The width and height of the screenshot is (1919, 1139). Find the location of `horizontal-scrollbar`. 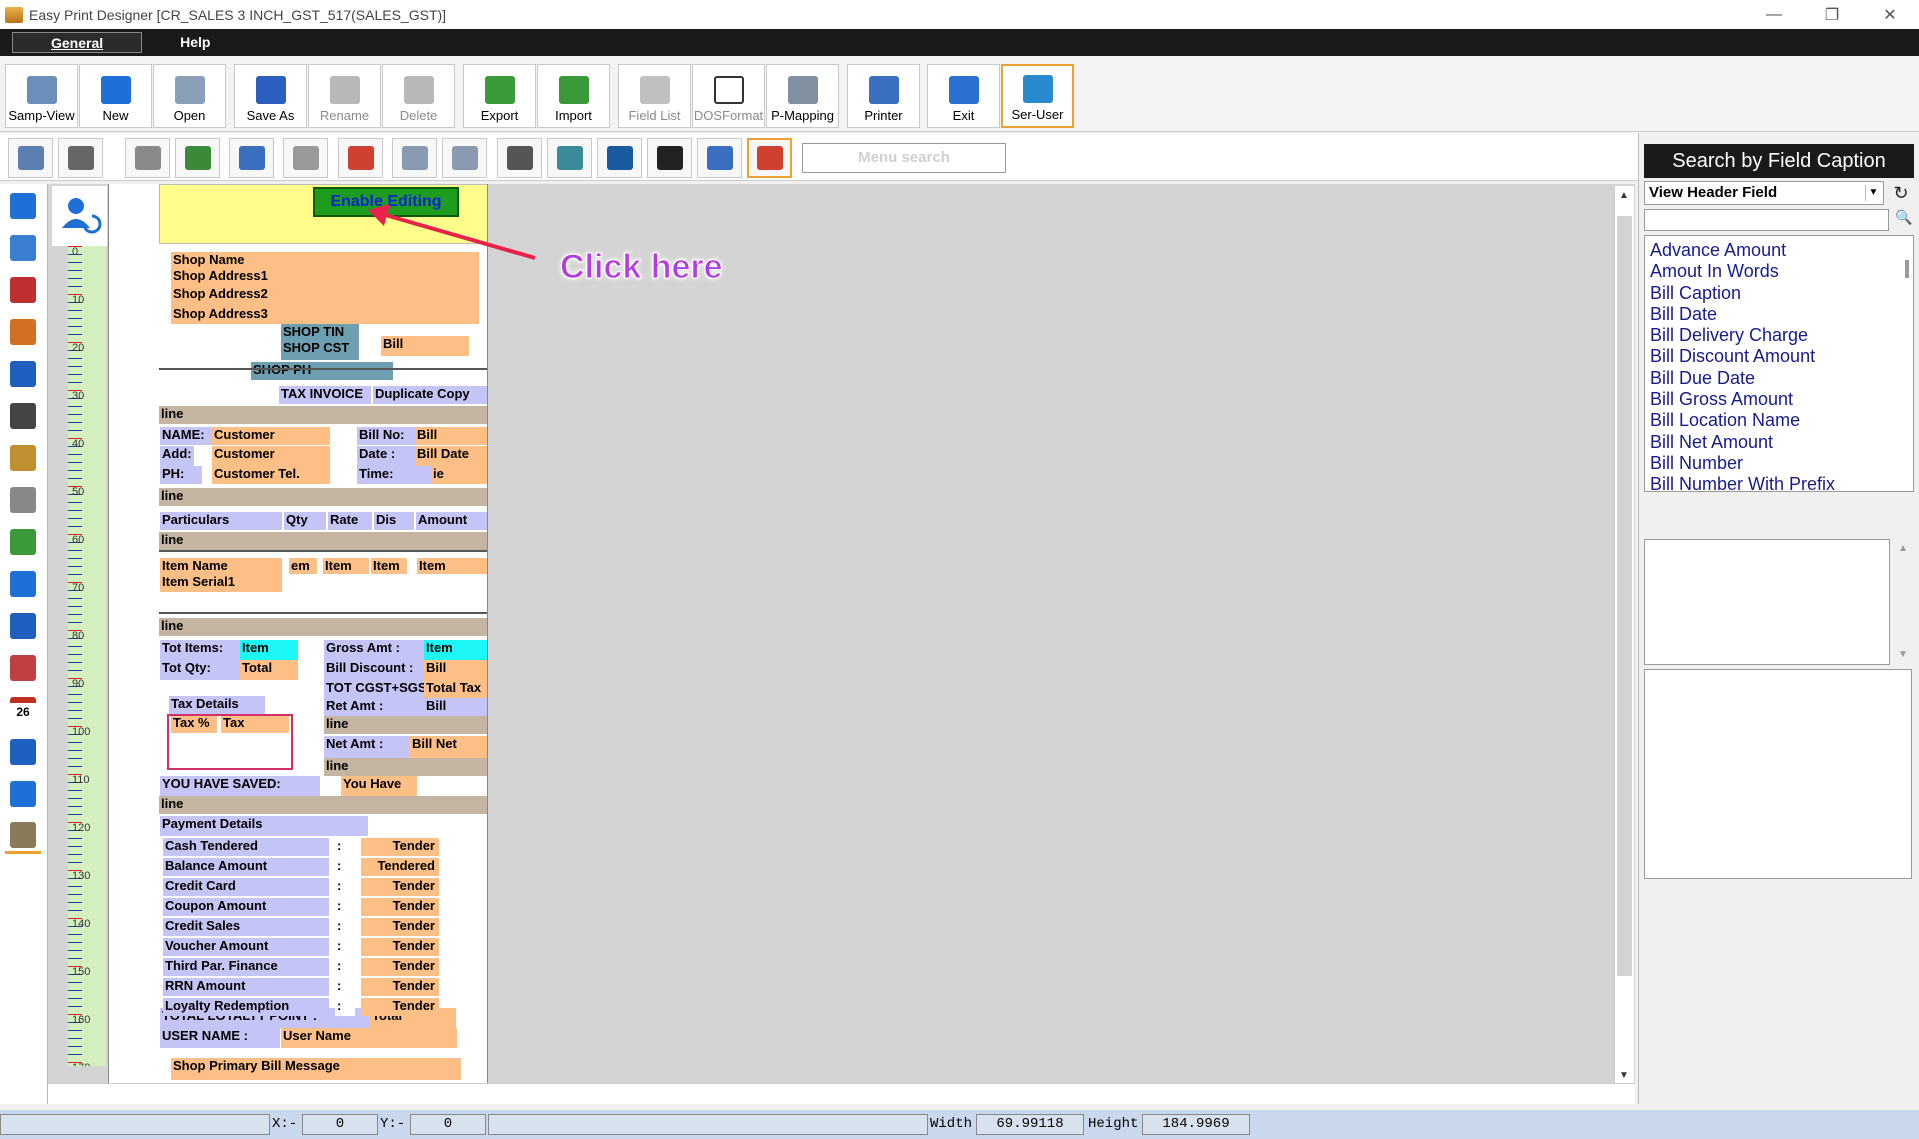

horizontal-scrollbar is located at coordinates (841, 1093).